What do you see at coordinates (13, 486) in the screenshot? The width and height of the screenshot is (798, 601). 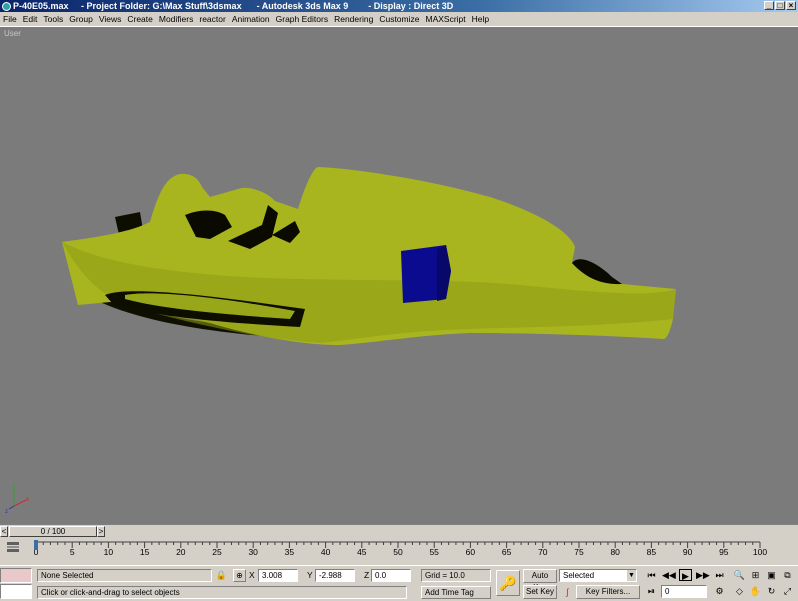 I see `svg-text: y` at bounding box center [13, 486].